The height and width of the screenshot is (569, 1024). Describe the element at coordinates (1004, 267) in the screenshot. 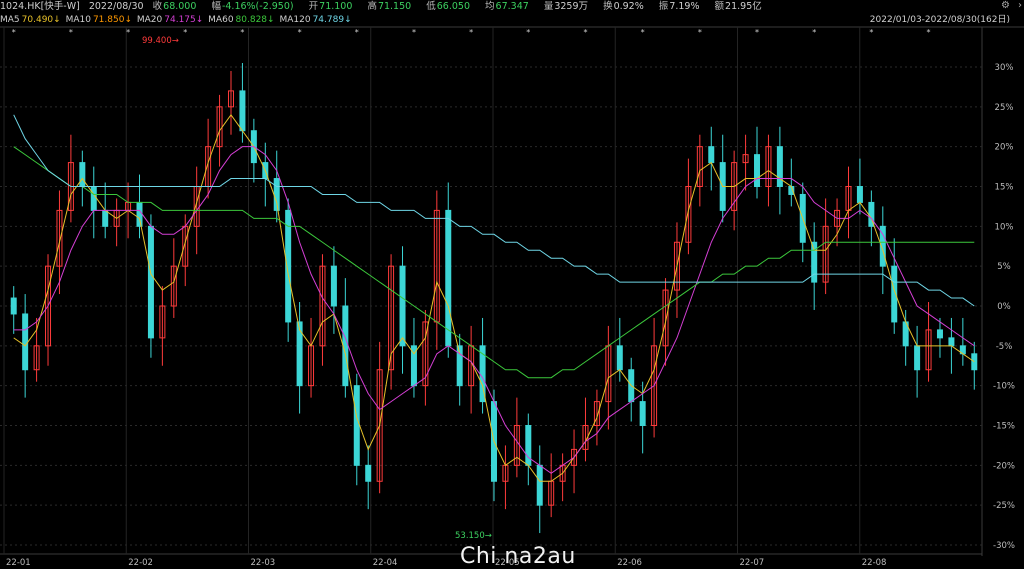

I see `y-tick-label: 5%` at that location.